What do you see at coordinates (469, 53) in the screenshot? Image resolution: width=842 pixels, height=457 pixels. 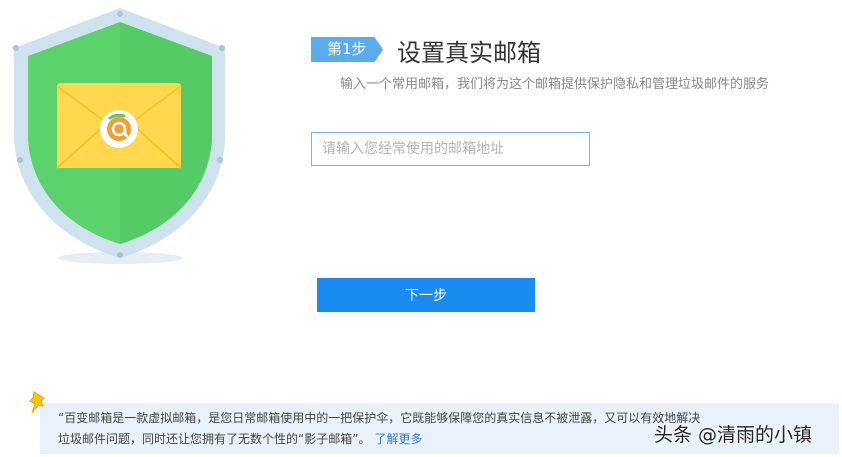 I see `page-title: 设置真实邮箱` at bounding box center [469, 53].